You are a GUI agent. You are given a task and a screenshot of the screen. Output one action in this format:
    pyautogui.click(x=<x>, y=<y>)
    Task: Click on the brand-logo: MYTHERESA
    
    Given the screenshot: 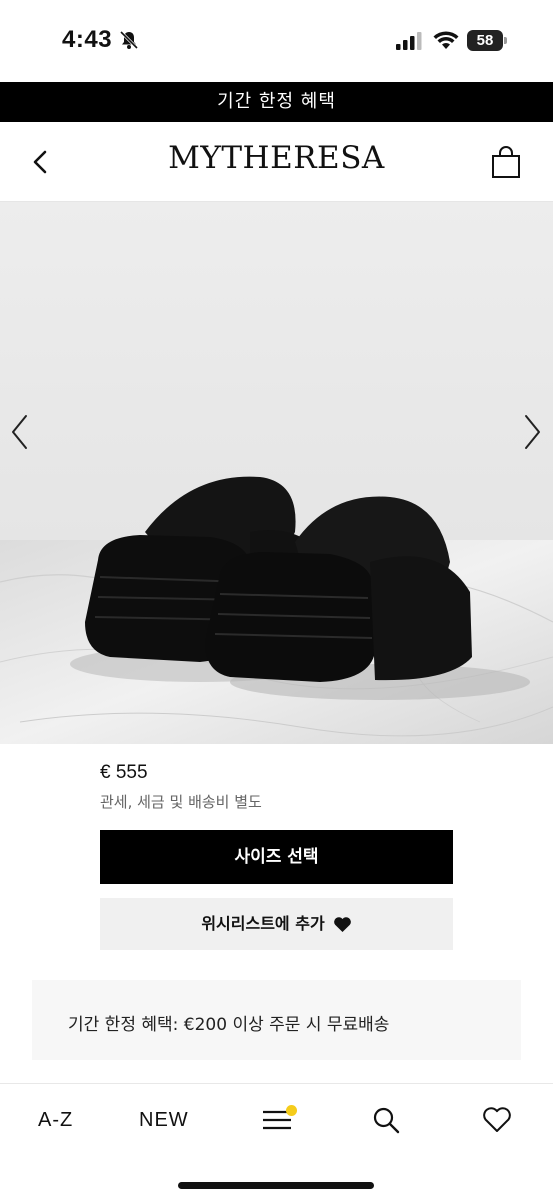 What is the action you would take?
    pyautogui.click(x=276, y=158)
    